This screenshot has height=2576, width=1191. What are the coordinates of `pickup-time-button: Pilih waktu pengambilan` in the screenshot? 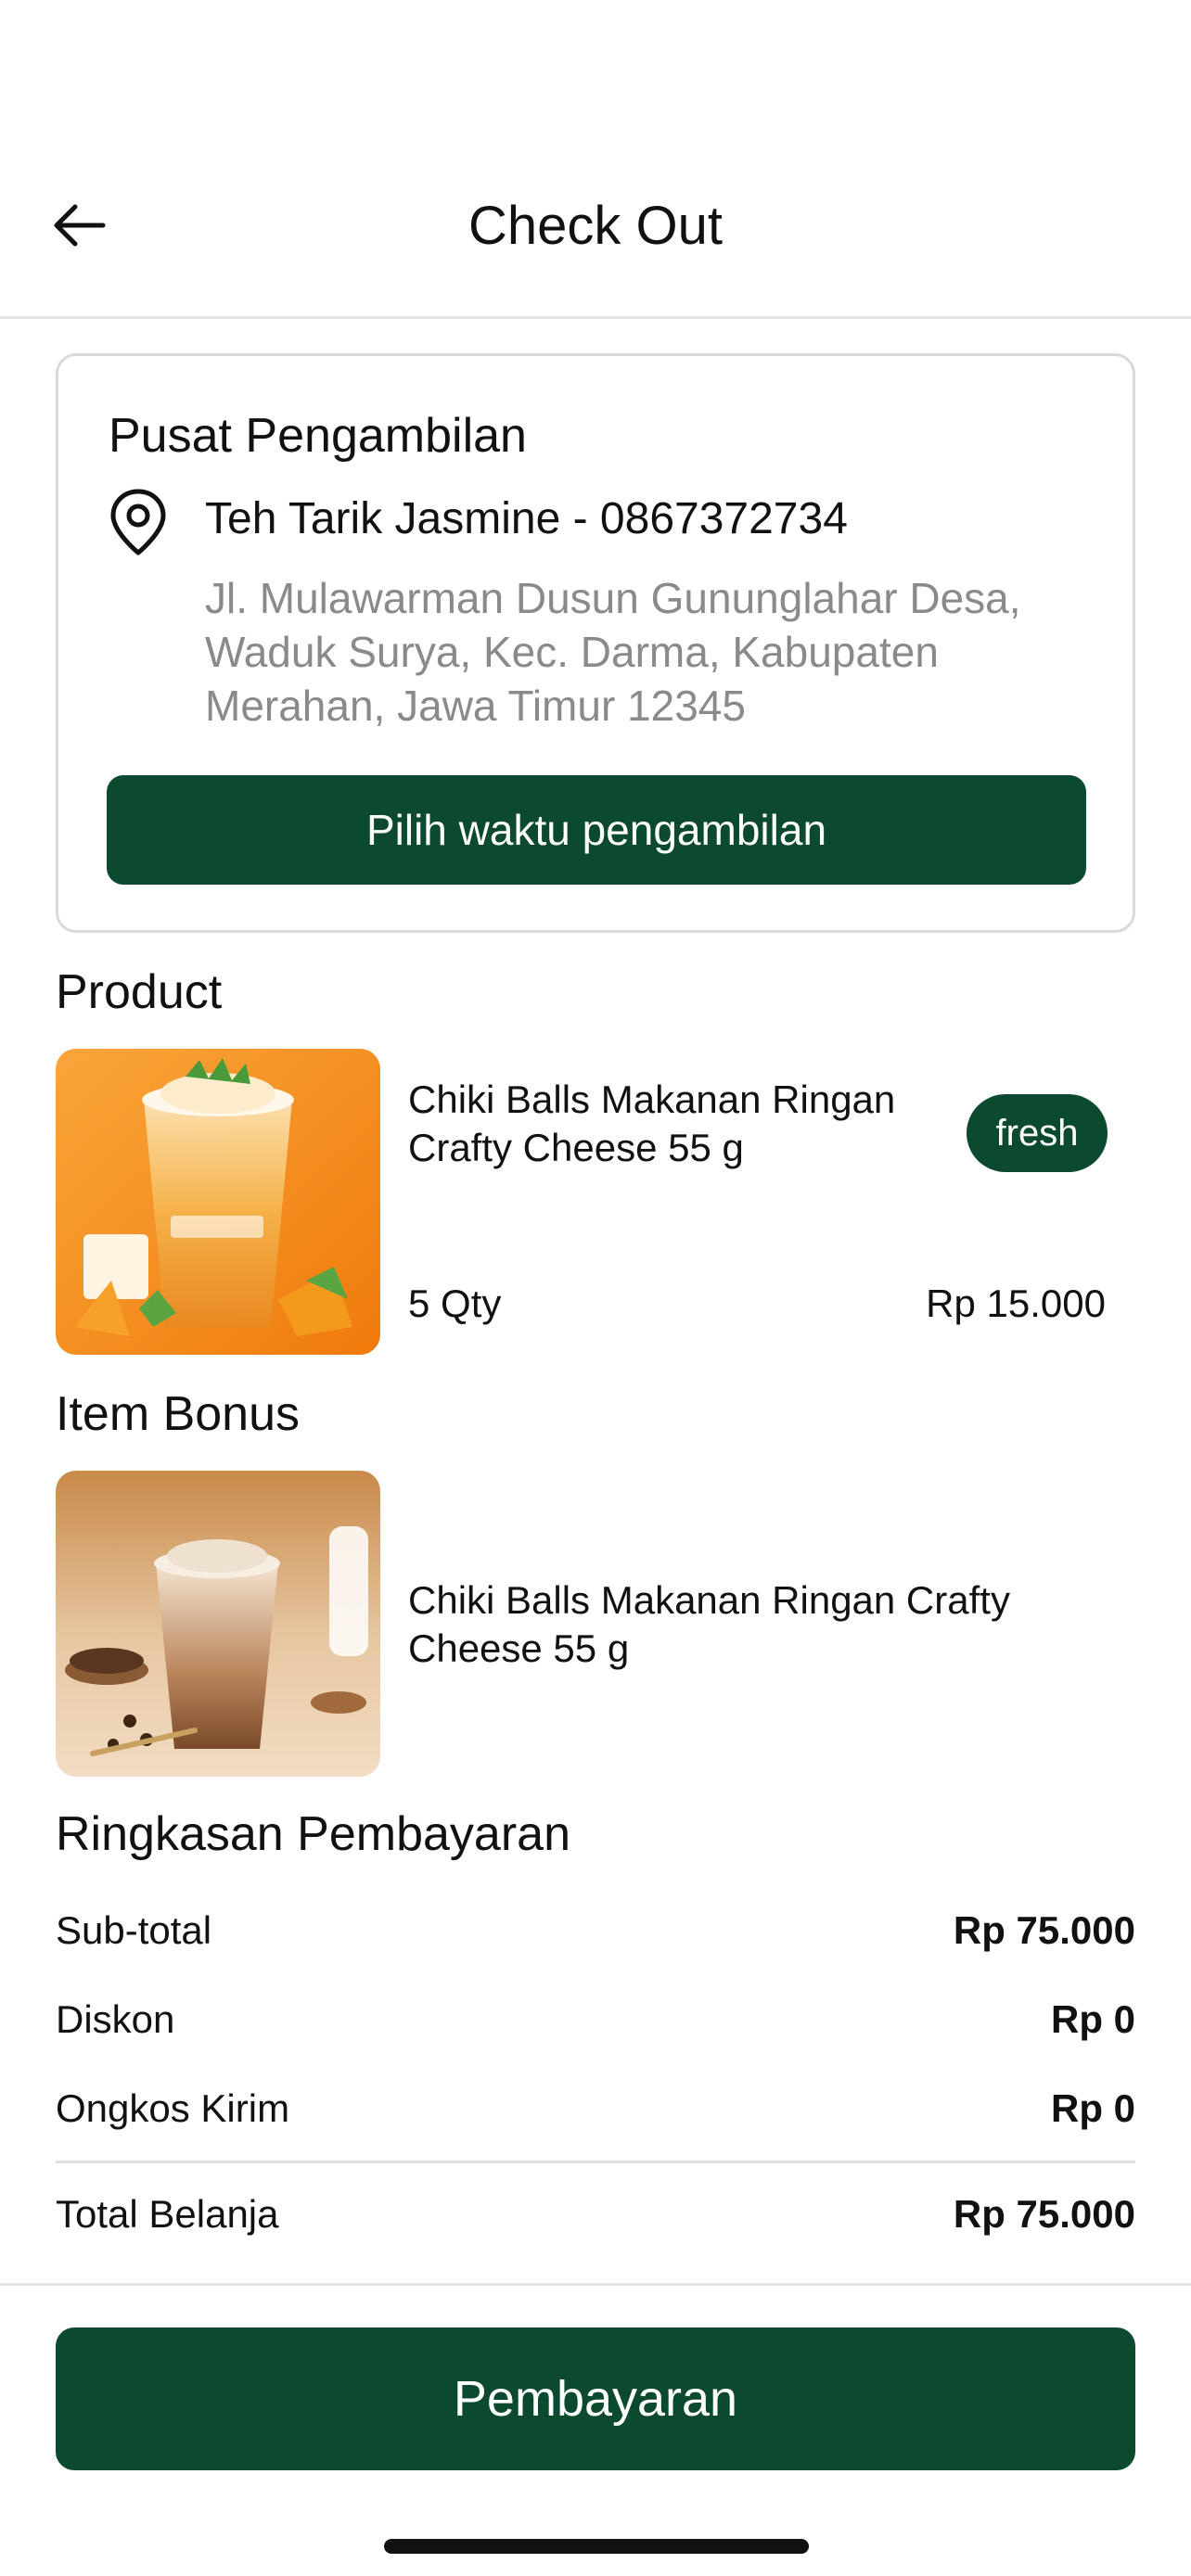 It's located at (597, 830).